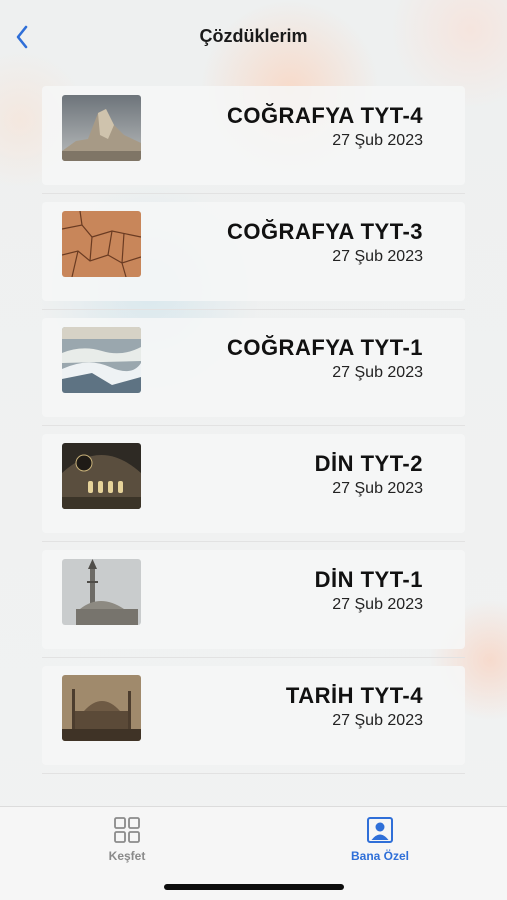 The image size is (507, 900). What do you see at coordinates (253, 368) in the screenshot?
I see `list-item: COĞRAFYA TYT-1 27 Şub 2023` at bounding box center [253, 368].